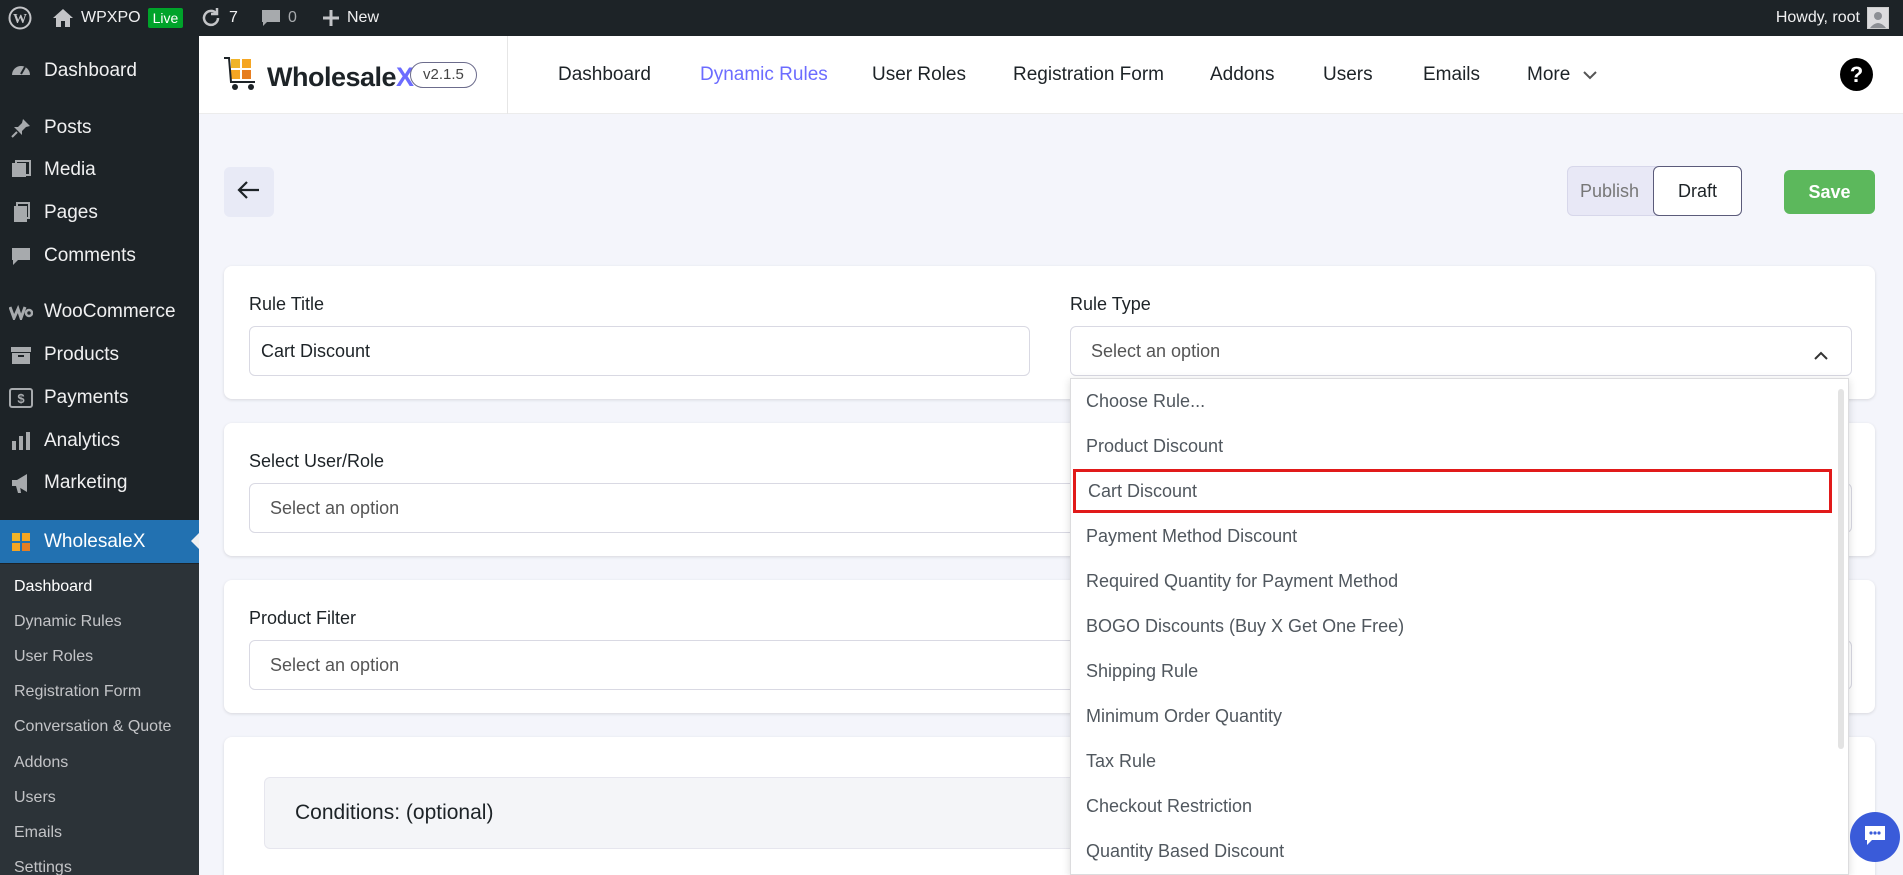  What do you see at coordinates (21, 398) in the screenshot?
I see `dollar-icon: $` at bounding box center [21, 398].